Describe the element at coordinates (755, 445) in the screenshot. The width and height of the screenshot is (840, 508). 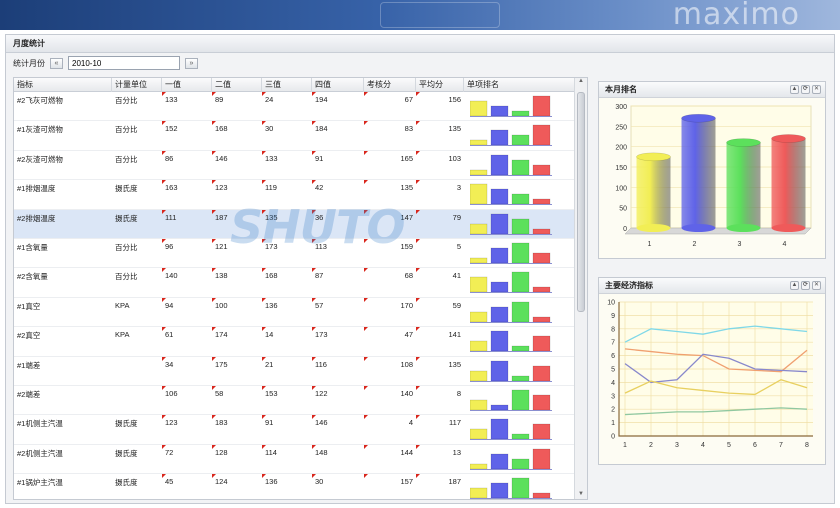
I see `x-tick-label: 6` at that location.